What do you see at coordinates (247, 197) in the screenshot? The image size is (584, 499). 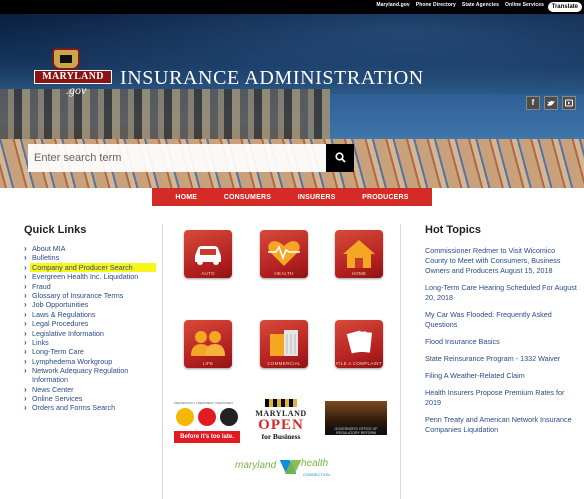 I see `nav-consumers: CONSUMERS` at bounding box center [247, 197].